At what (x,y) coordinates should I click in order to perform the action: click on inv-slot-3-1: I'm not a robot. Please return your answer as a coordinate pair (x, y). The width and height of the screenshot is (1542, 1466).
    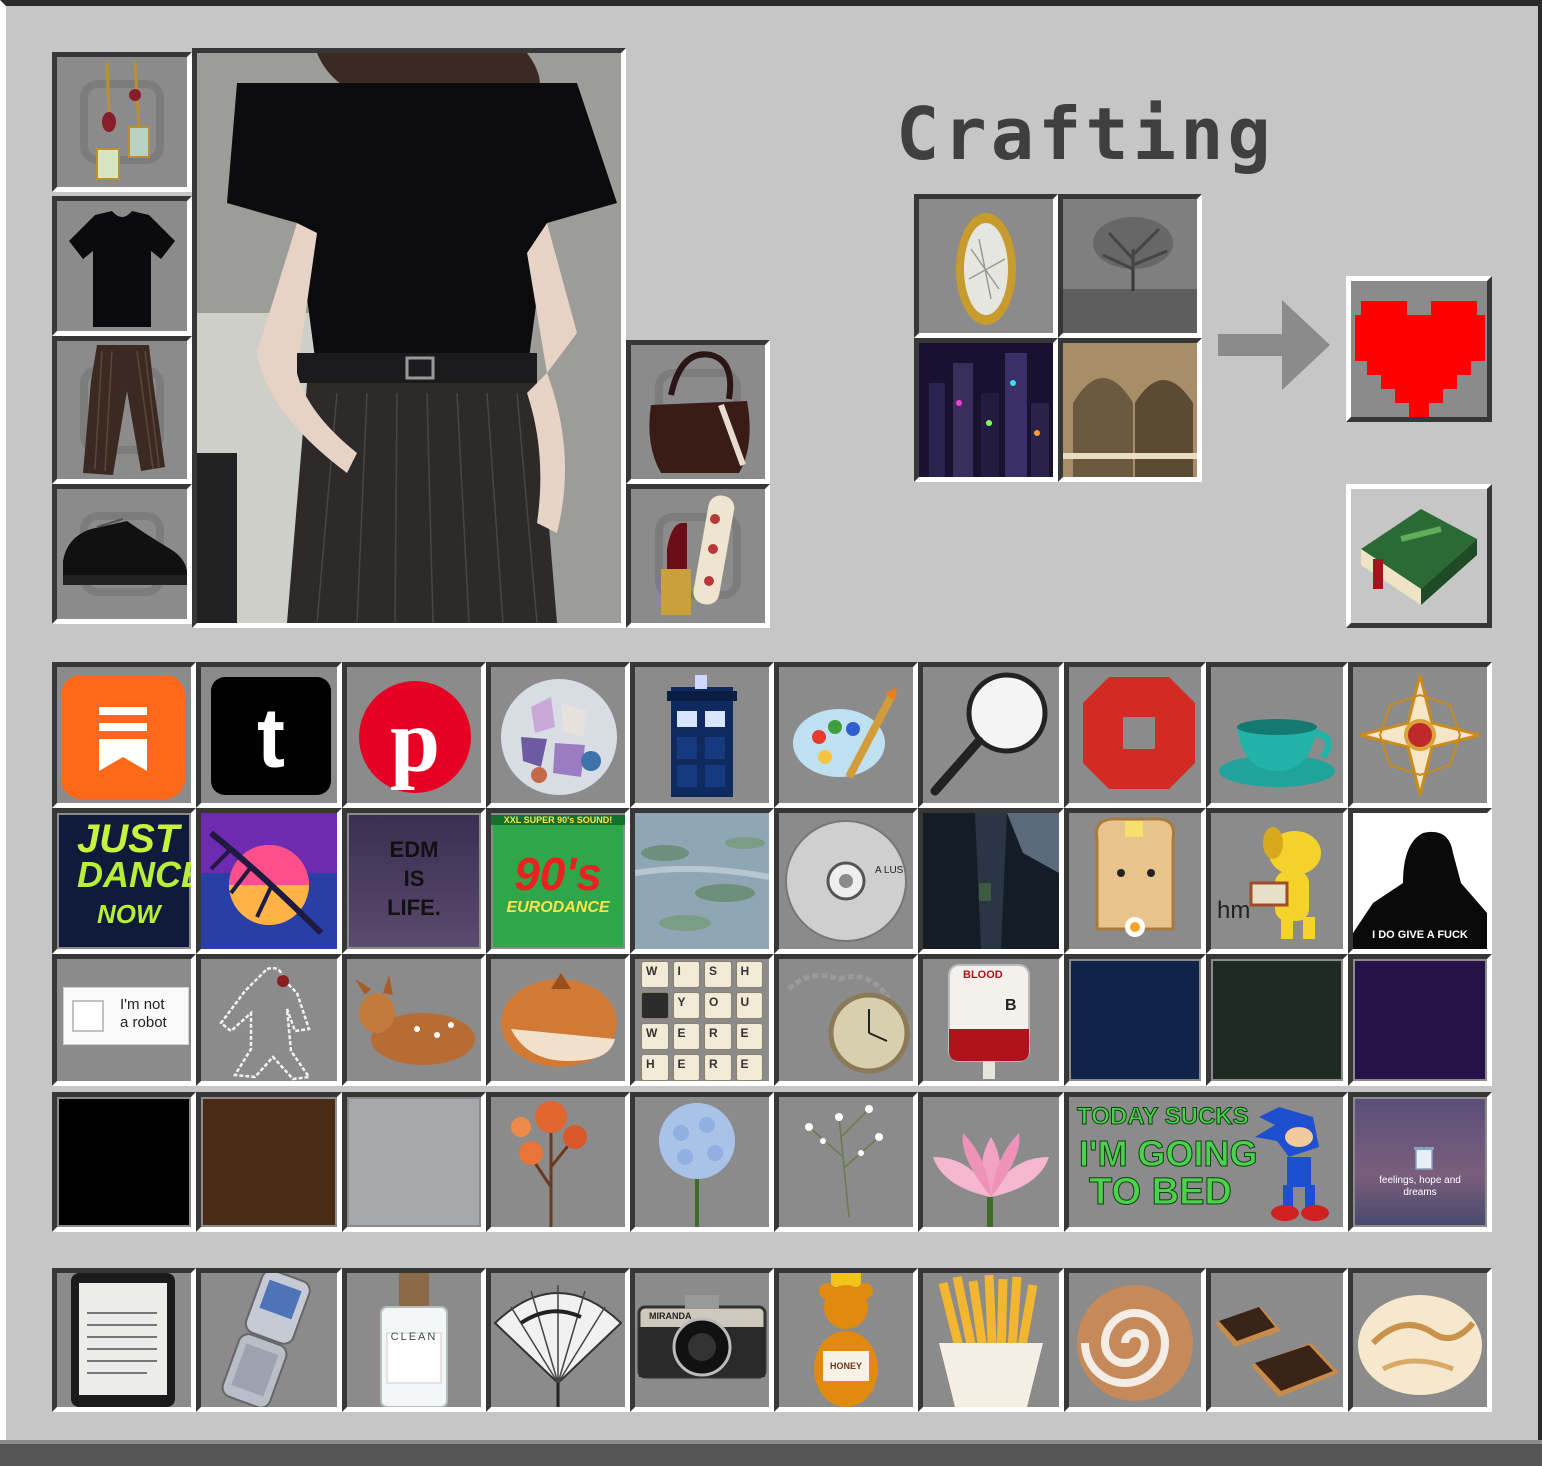
    Looking at the image, I should click on (124, 1020).